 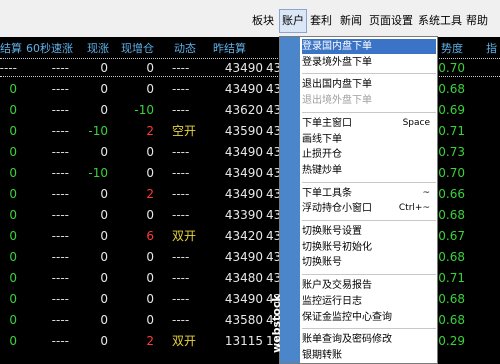 What do you see at coordinates (369, 193) in the screenshot?
I see `menu-item: 下单工具条 ~` at bounding box center [369, 193].